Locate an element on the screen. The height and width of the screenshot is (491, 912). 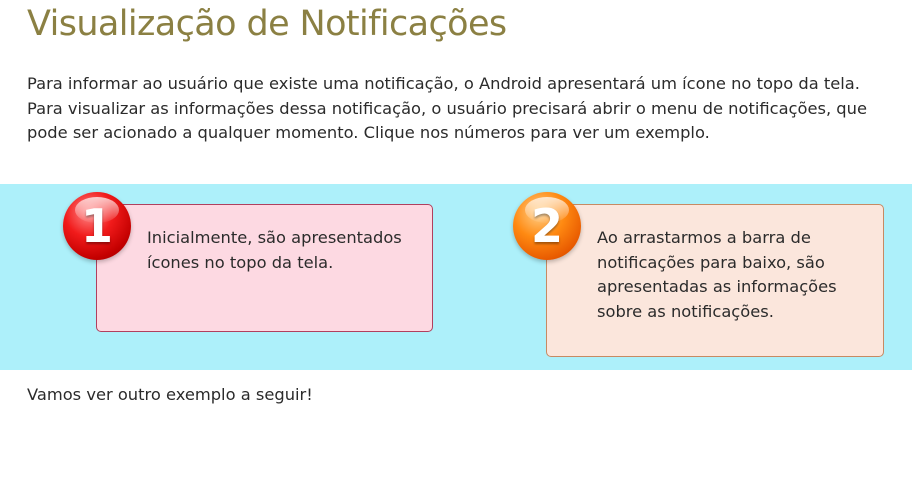
footer-text: Vamos ver outro exemplo a seguir! is located at coordinates (170, 394).